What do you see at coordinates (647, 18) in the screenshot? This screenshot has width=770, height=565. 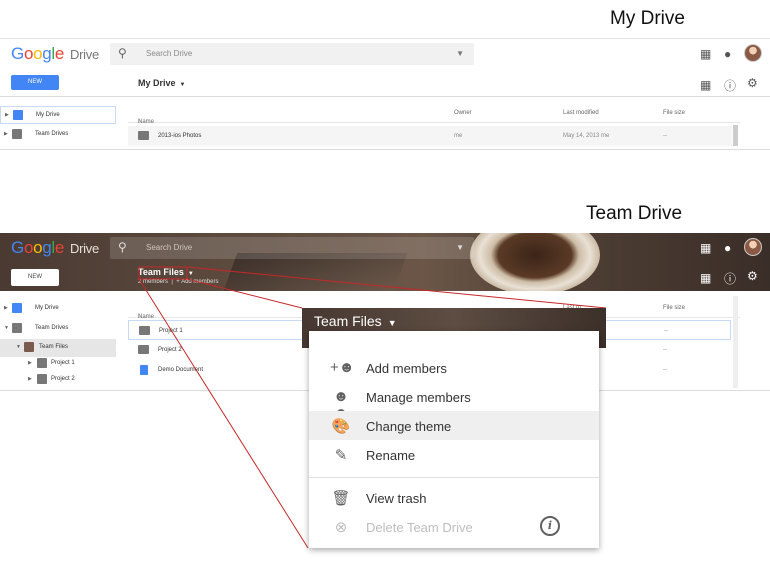 I see `caption-my-drive: My Drive` at bounding box center [647, 18].